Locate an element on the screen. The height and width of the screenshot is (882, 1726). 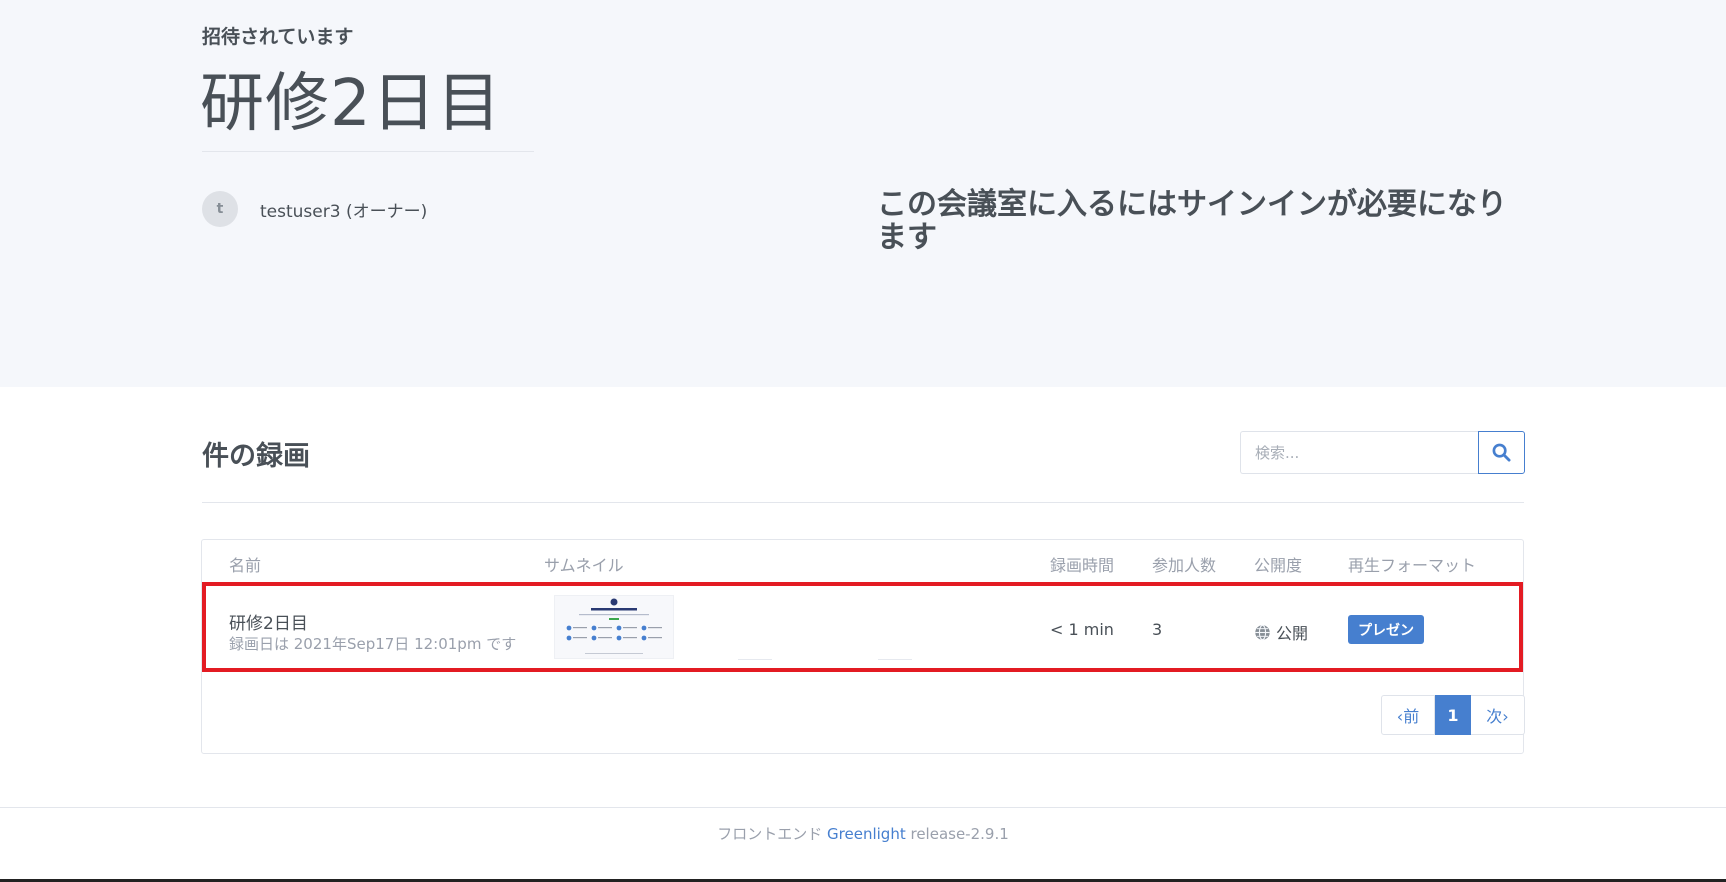
format-presentation-button: プレゼン is located at coordinates (1386, 629).